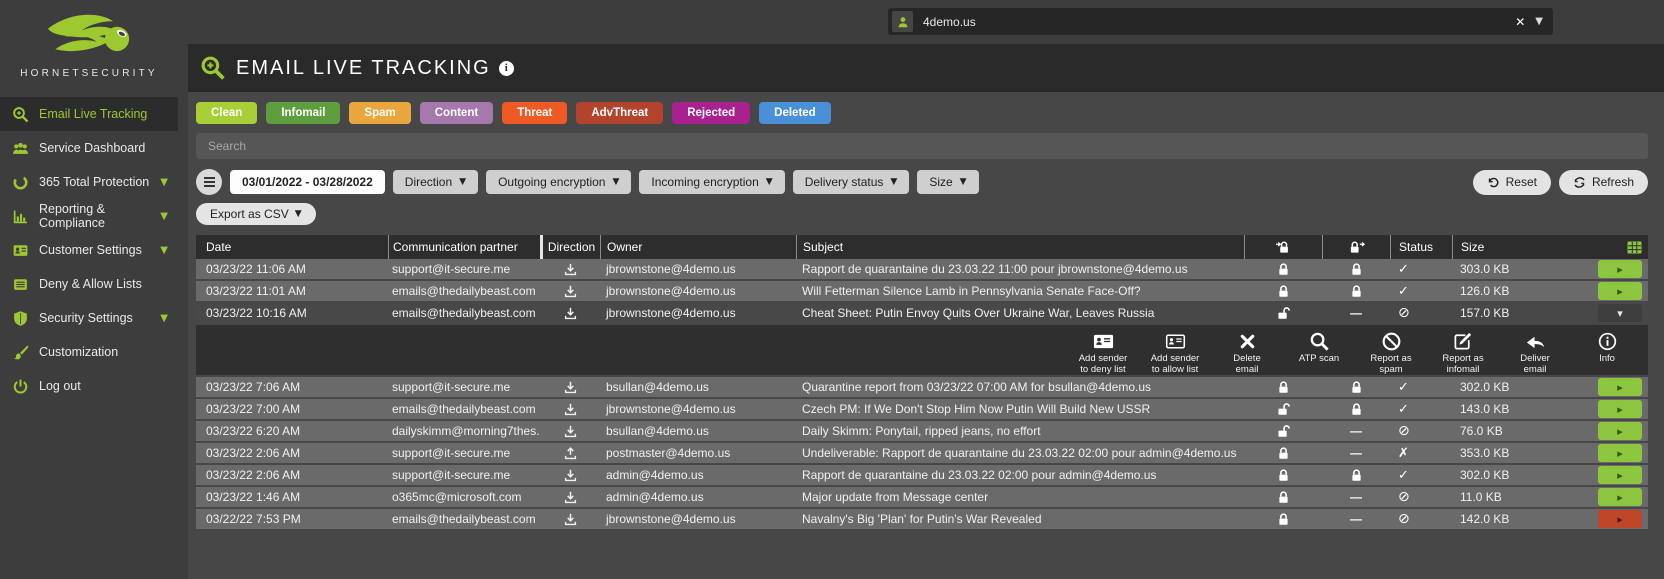 This screenshot has width=1664, height=579. I want to click on reset-button: Reset, so click(1511, 182).